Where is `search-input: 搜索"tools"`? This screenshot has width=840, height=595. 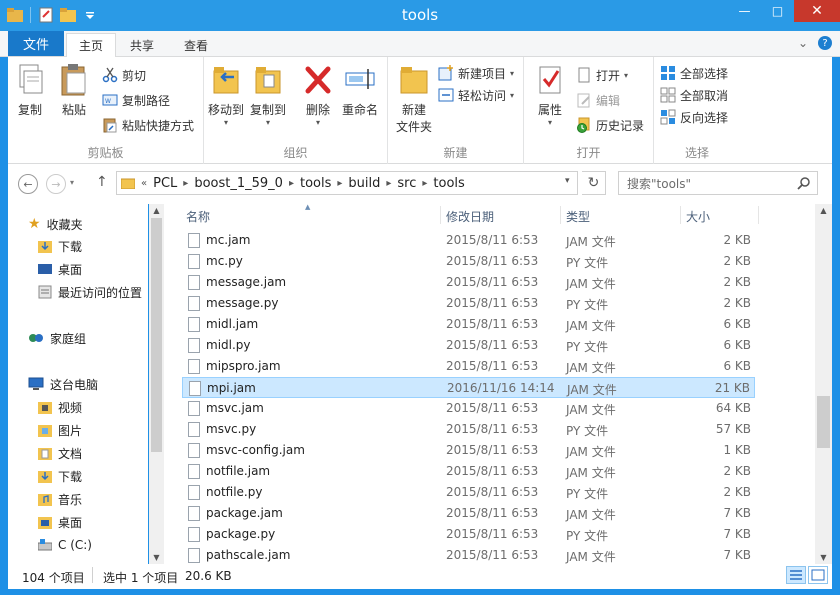
search-input: 搜索"tools" is located at coordinates (718, 183).